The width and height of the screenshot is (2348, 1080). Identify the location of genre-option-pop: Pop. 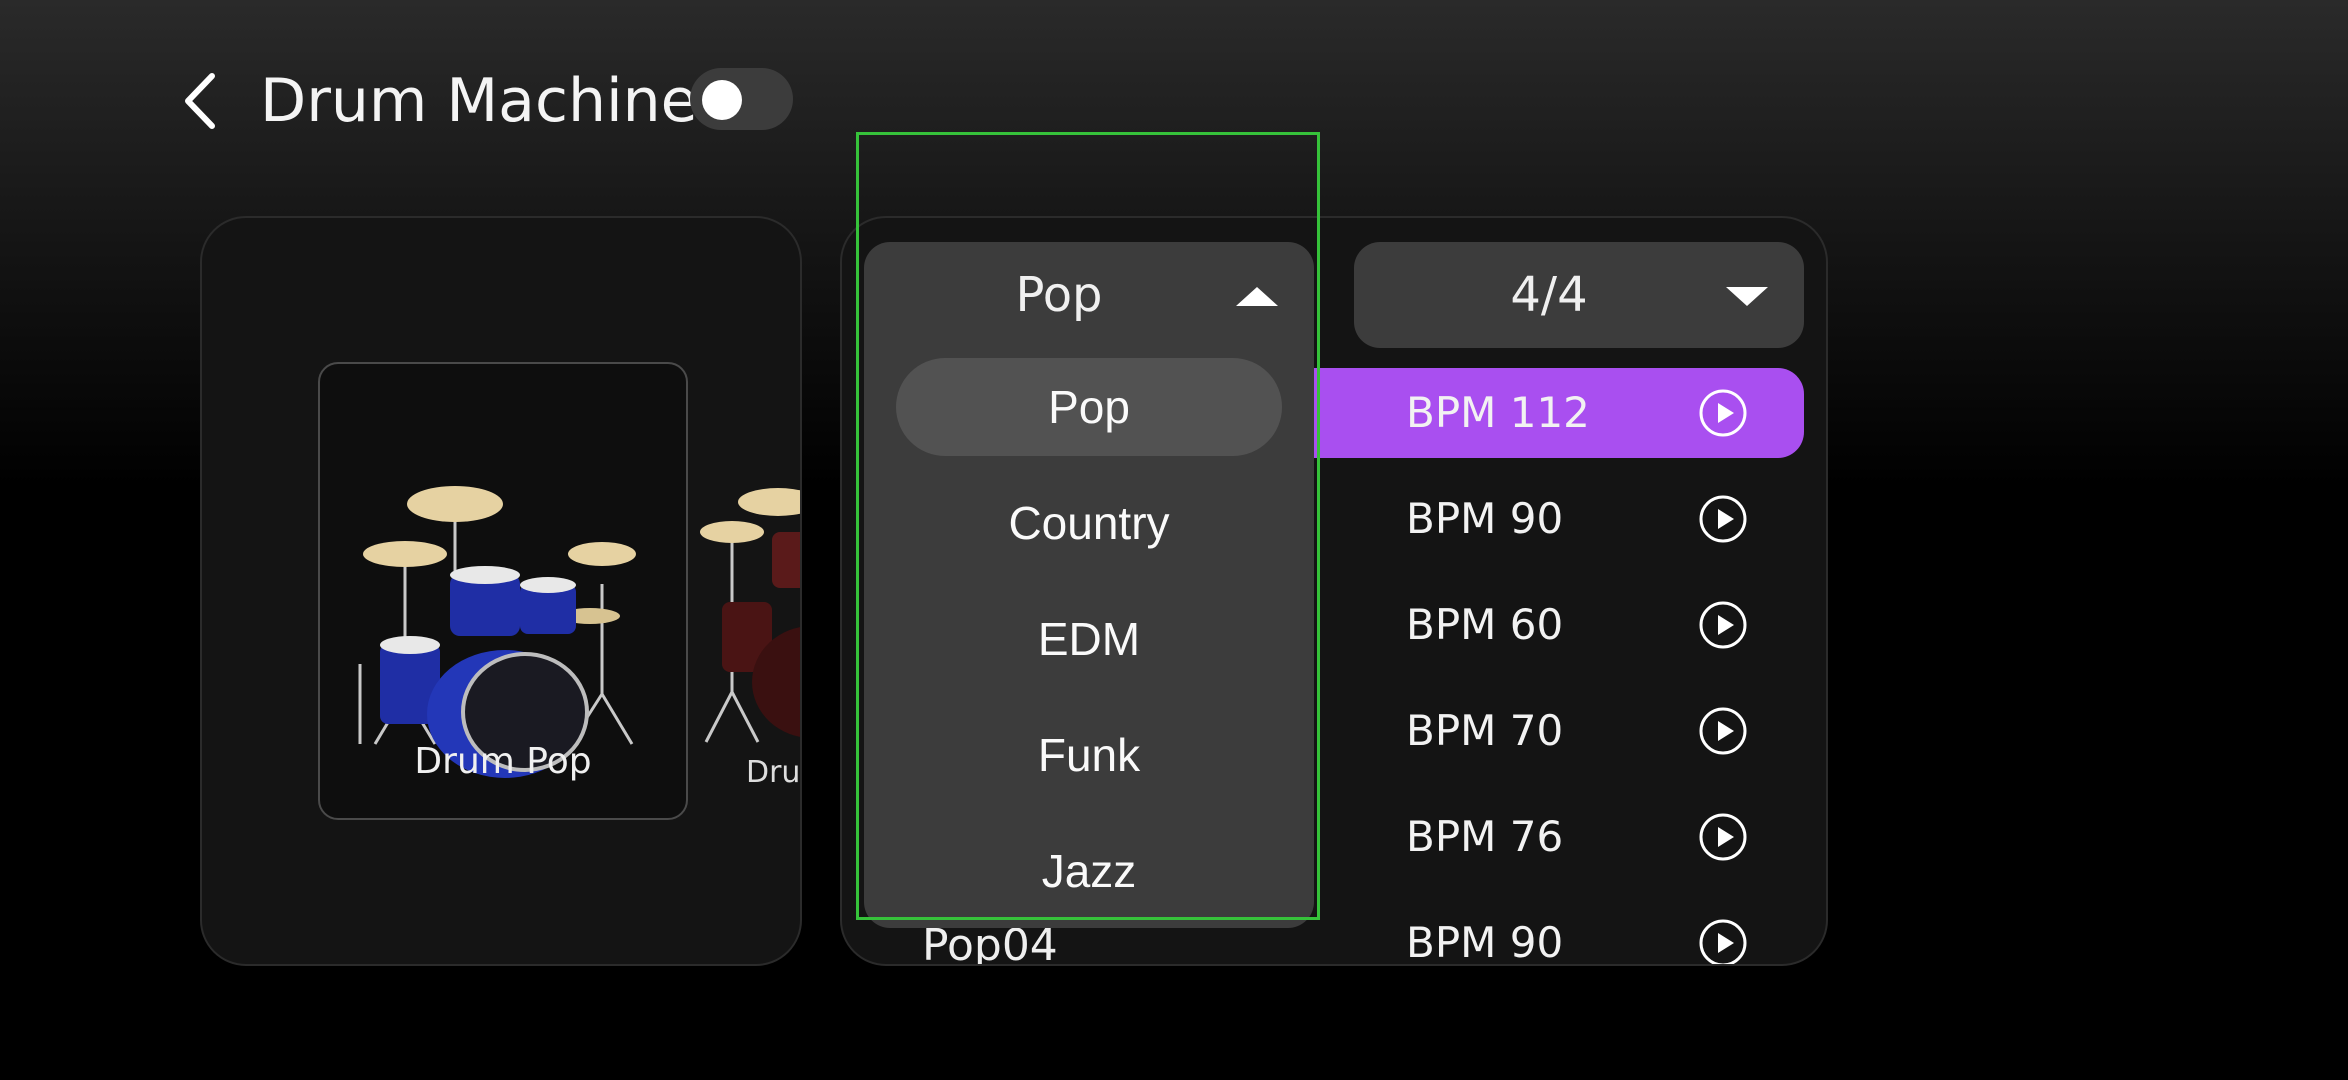
(1089, 416).